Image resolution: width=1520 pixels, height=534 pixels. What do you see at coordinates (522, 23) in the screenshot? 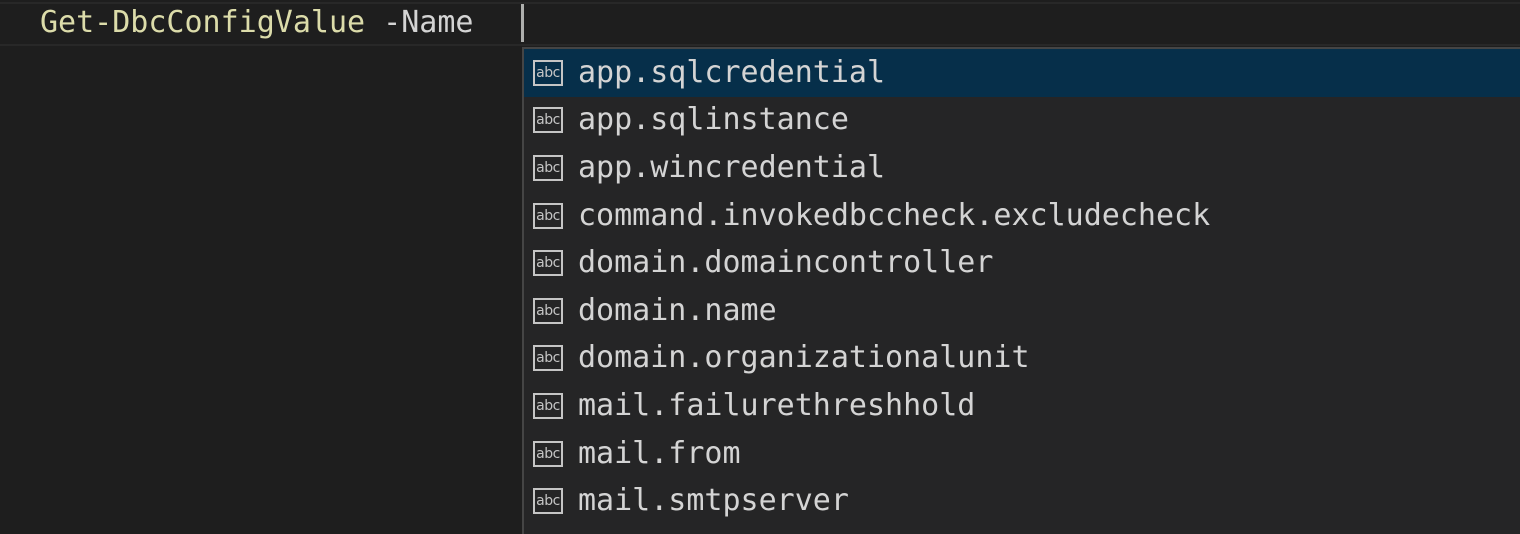
I see `text-cursor` at bounding box center [522, 23].